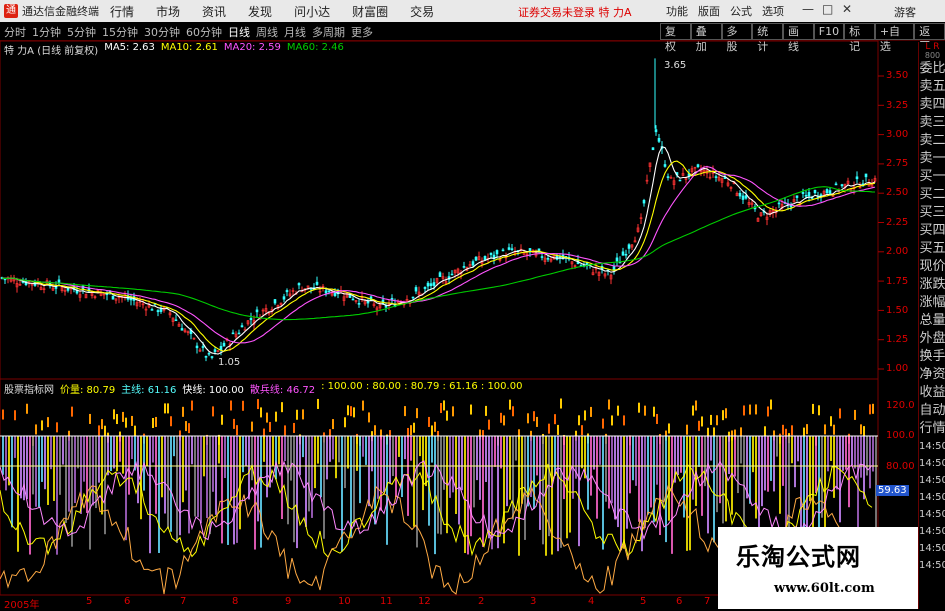 Image resolution: width=945 pixels, height=611 pixels. I want to click on quote-price: 现价, so click(932, 267).